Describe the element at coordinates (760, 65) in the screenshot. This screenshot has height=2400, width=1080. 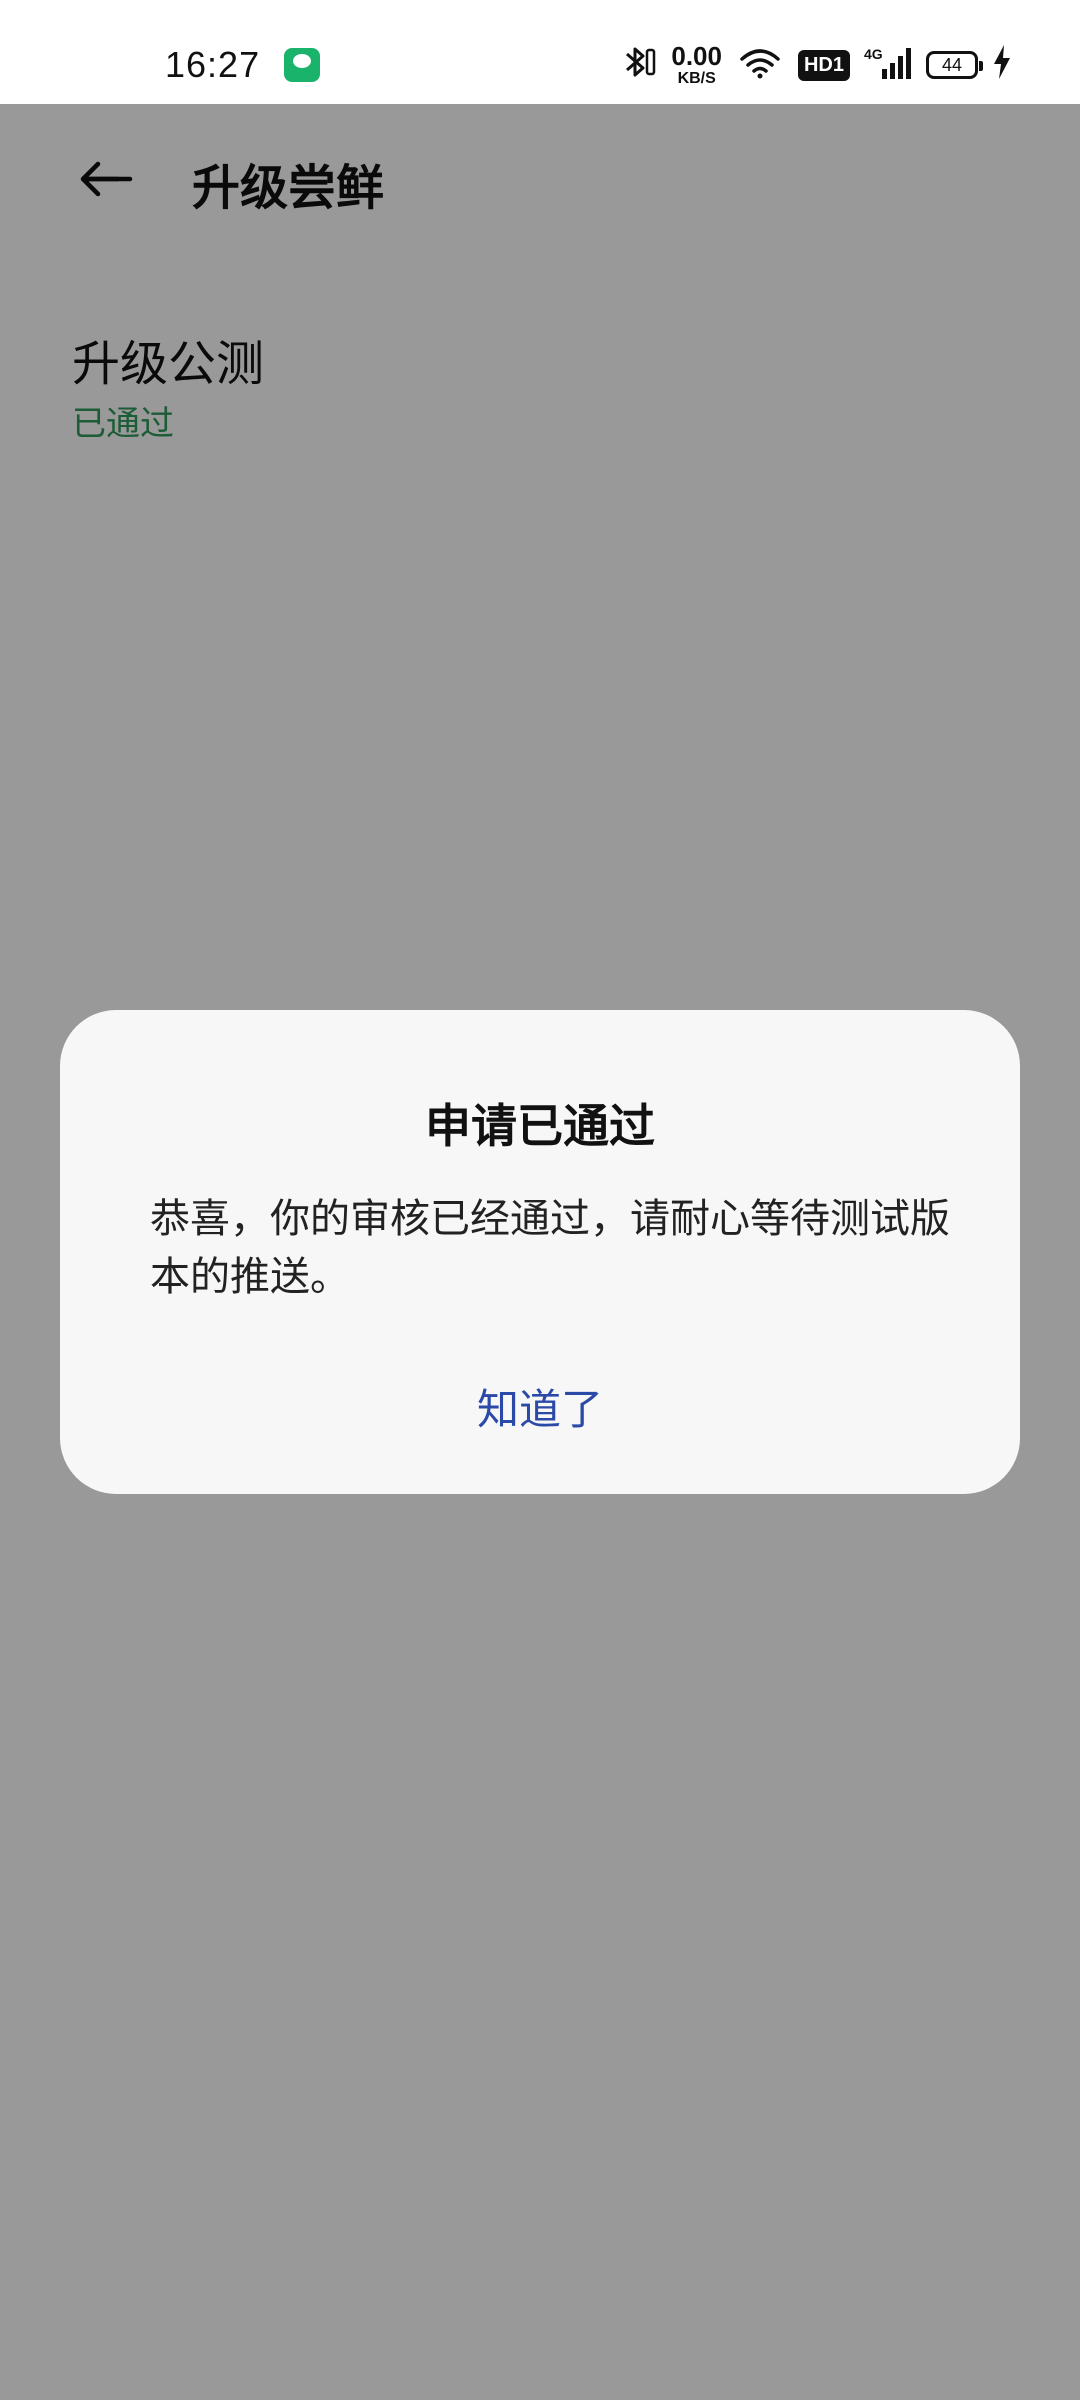
I see `wifi-icon` at that location.